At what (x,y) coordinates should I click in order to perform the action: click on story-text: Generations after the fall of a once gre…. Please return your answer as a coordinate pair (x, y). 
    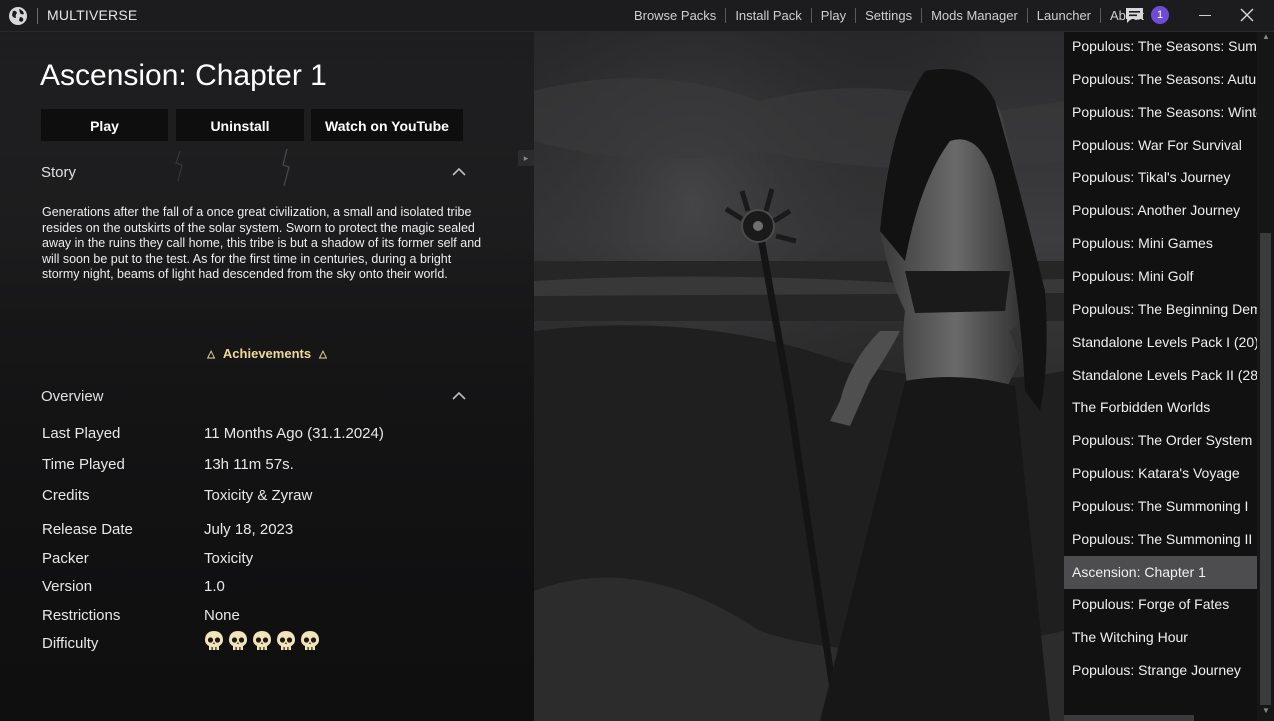
    Looking at the image, I should click on (262, 243).